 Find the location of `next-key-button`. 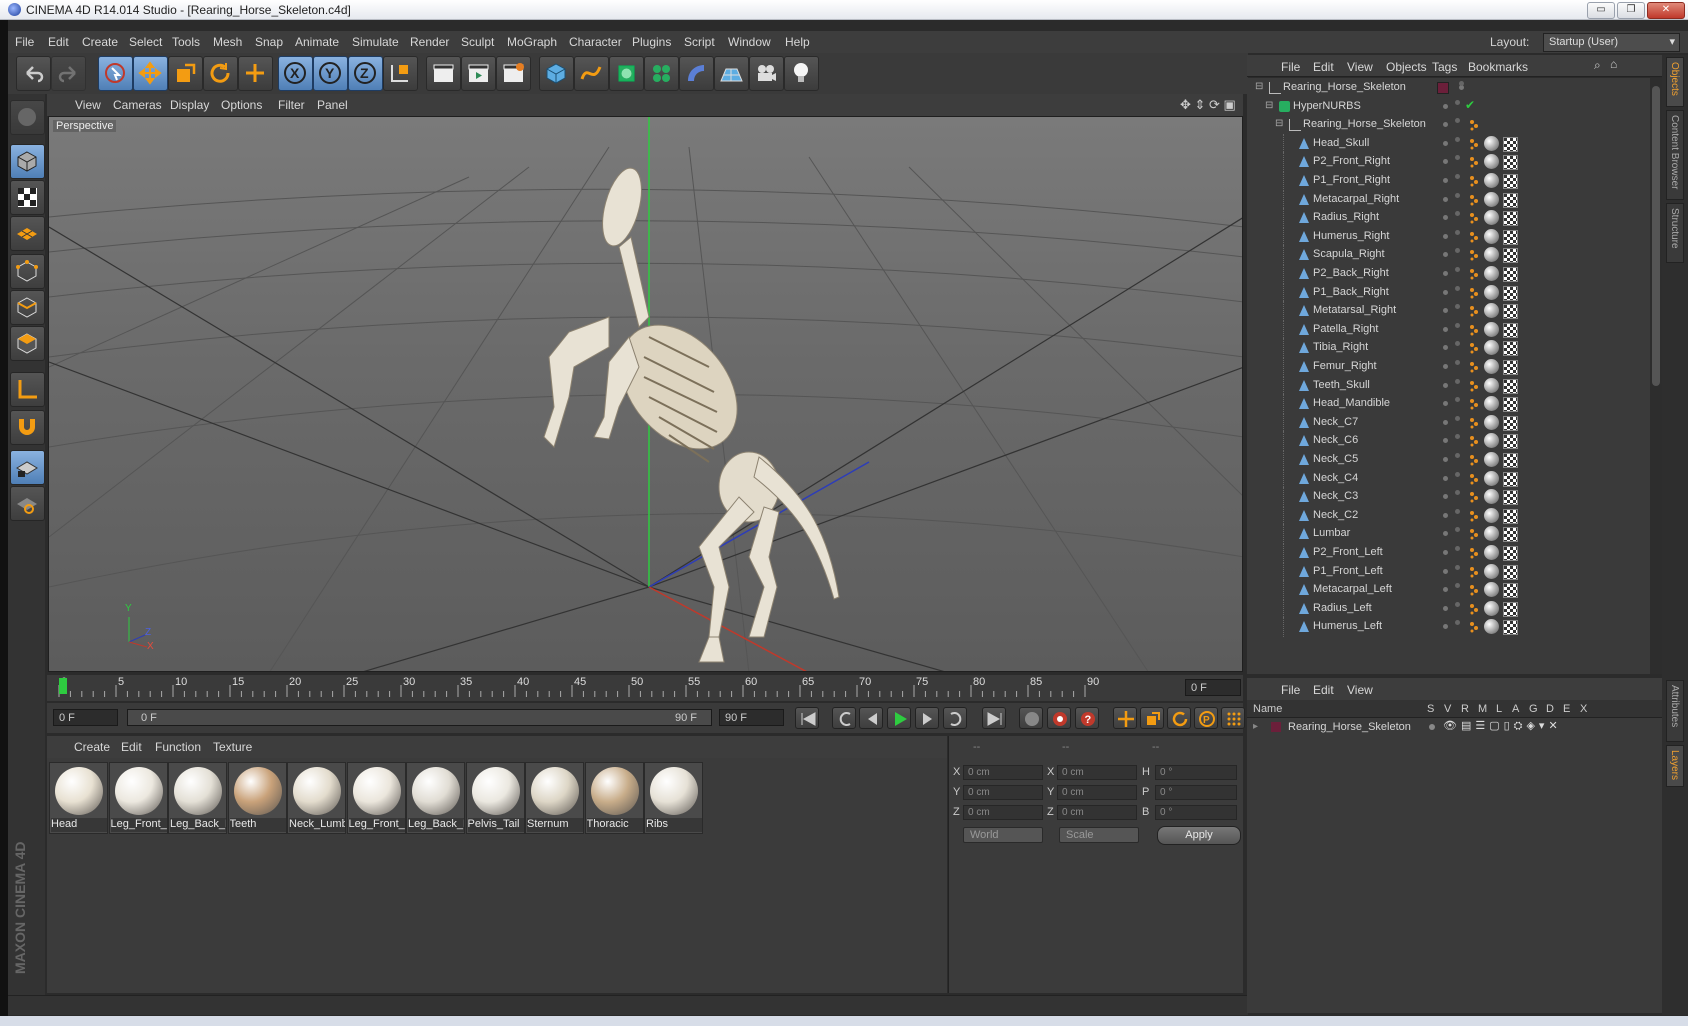

next-key-button is located at coordinates (955, 718).